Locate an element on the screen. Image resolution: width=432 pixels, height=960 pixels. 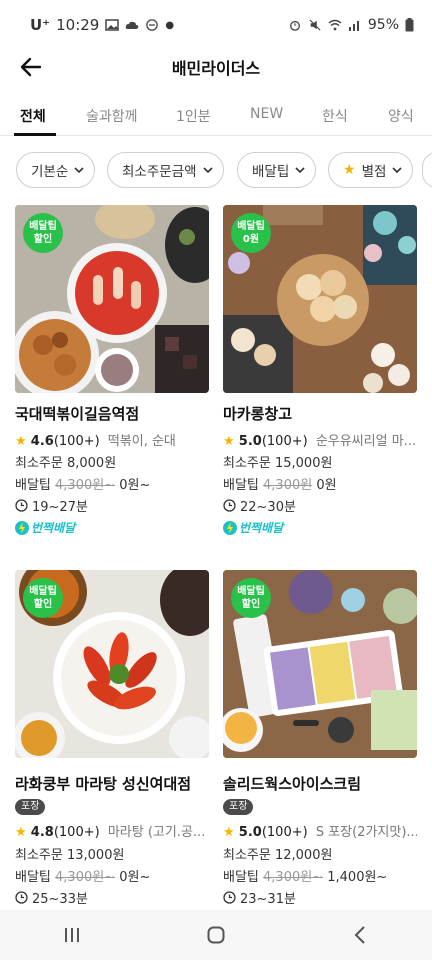
battery-icon is located at coordinates (409, 25).